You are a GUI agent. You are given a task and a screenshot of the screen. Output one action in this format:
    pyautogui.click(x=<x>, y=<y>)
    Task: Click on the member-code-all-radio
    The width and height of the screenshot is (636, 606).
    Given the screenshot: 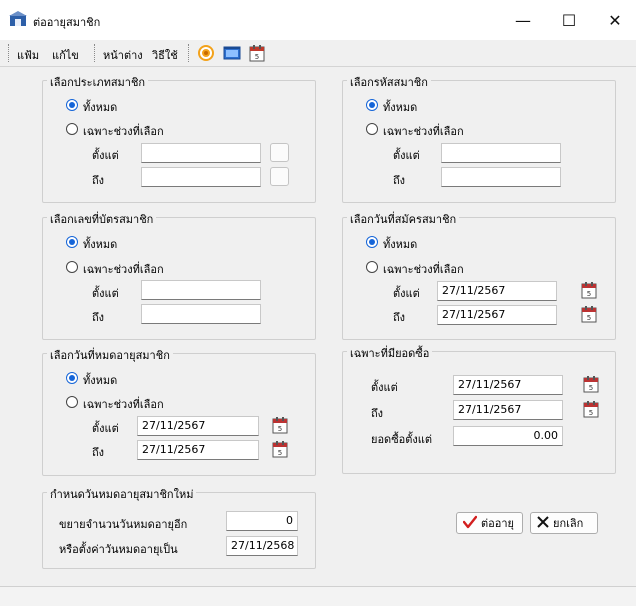 What is the action you would take?
    pyautogui.click(x=372, y=105)
    